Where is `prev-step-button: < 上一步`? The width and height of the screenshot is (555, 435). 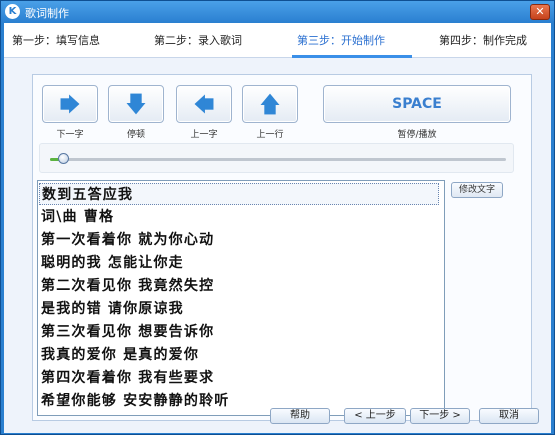 prev-step-button: < 上一步 is located at coordinates (375, 416).